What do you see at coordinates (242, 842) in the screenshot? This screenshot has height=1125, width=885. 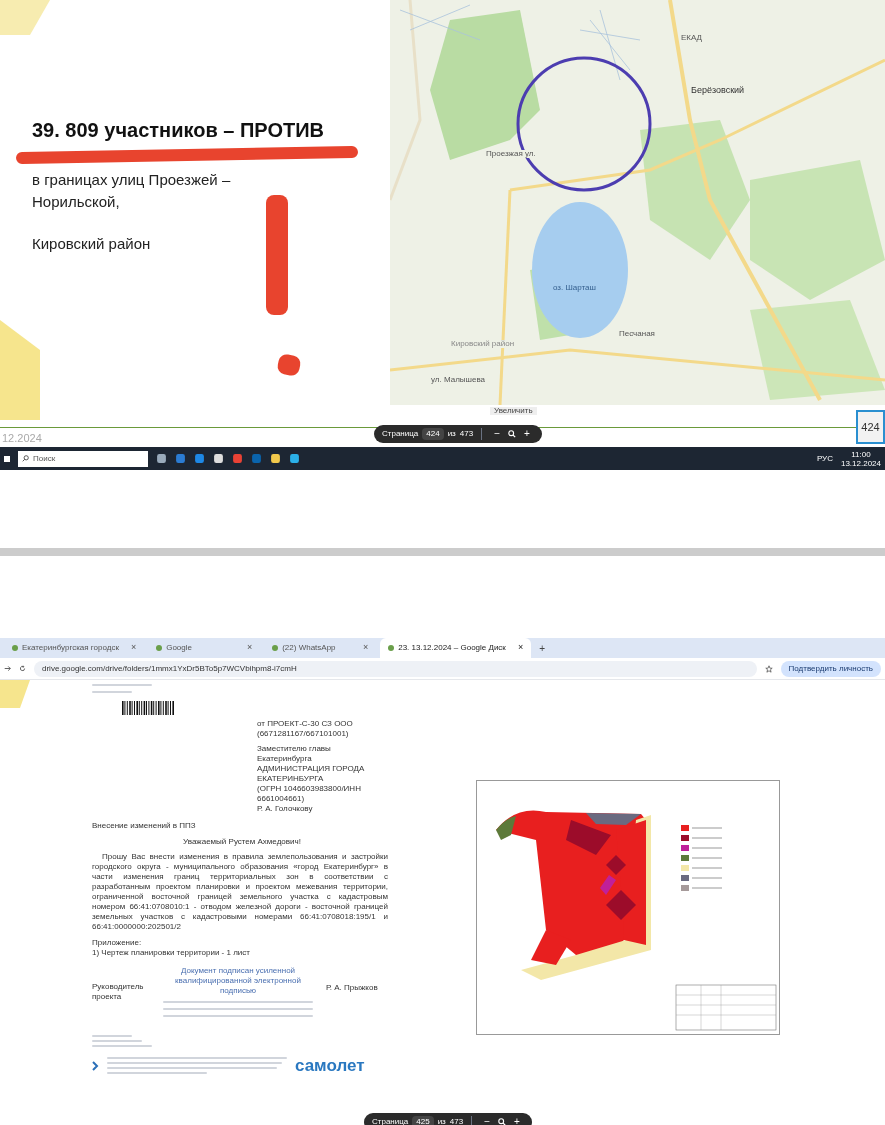 I see `letter-greeting: Уважаемый Рустем Ахмедович!` at bounding box center [242, 842].